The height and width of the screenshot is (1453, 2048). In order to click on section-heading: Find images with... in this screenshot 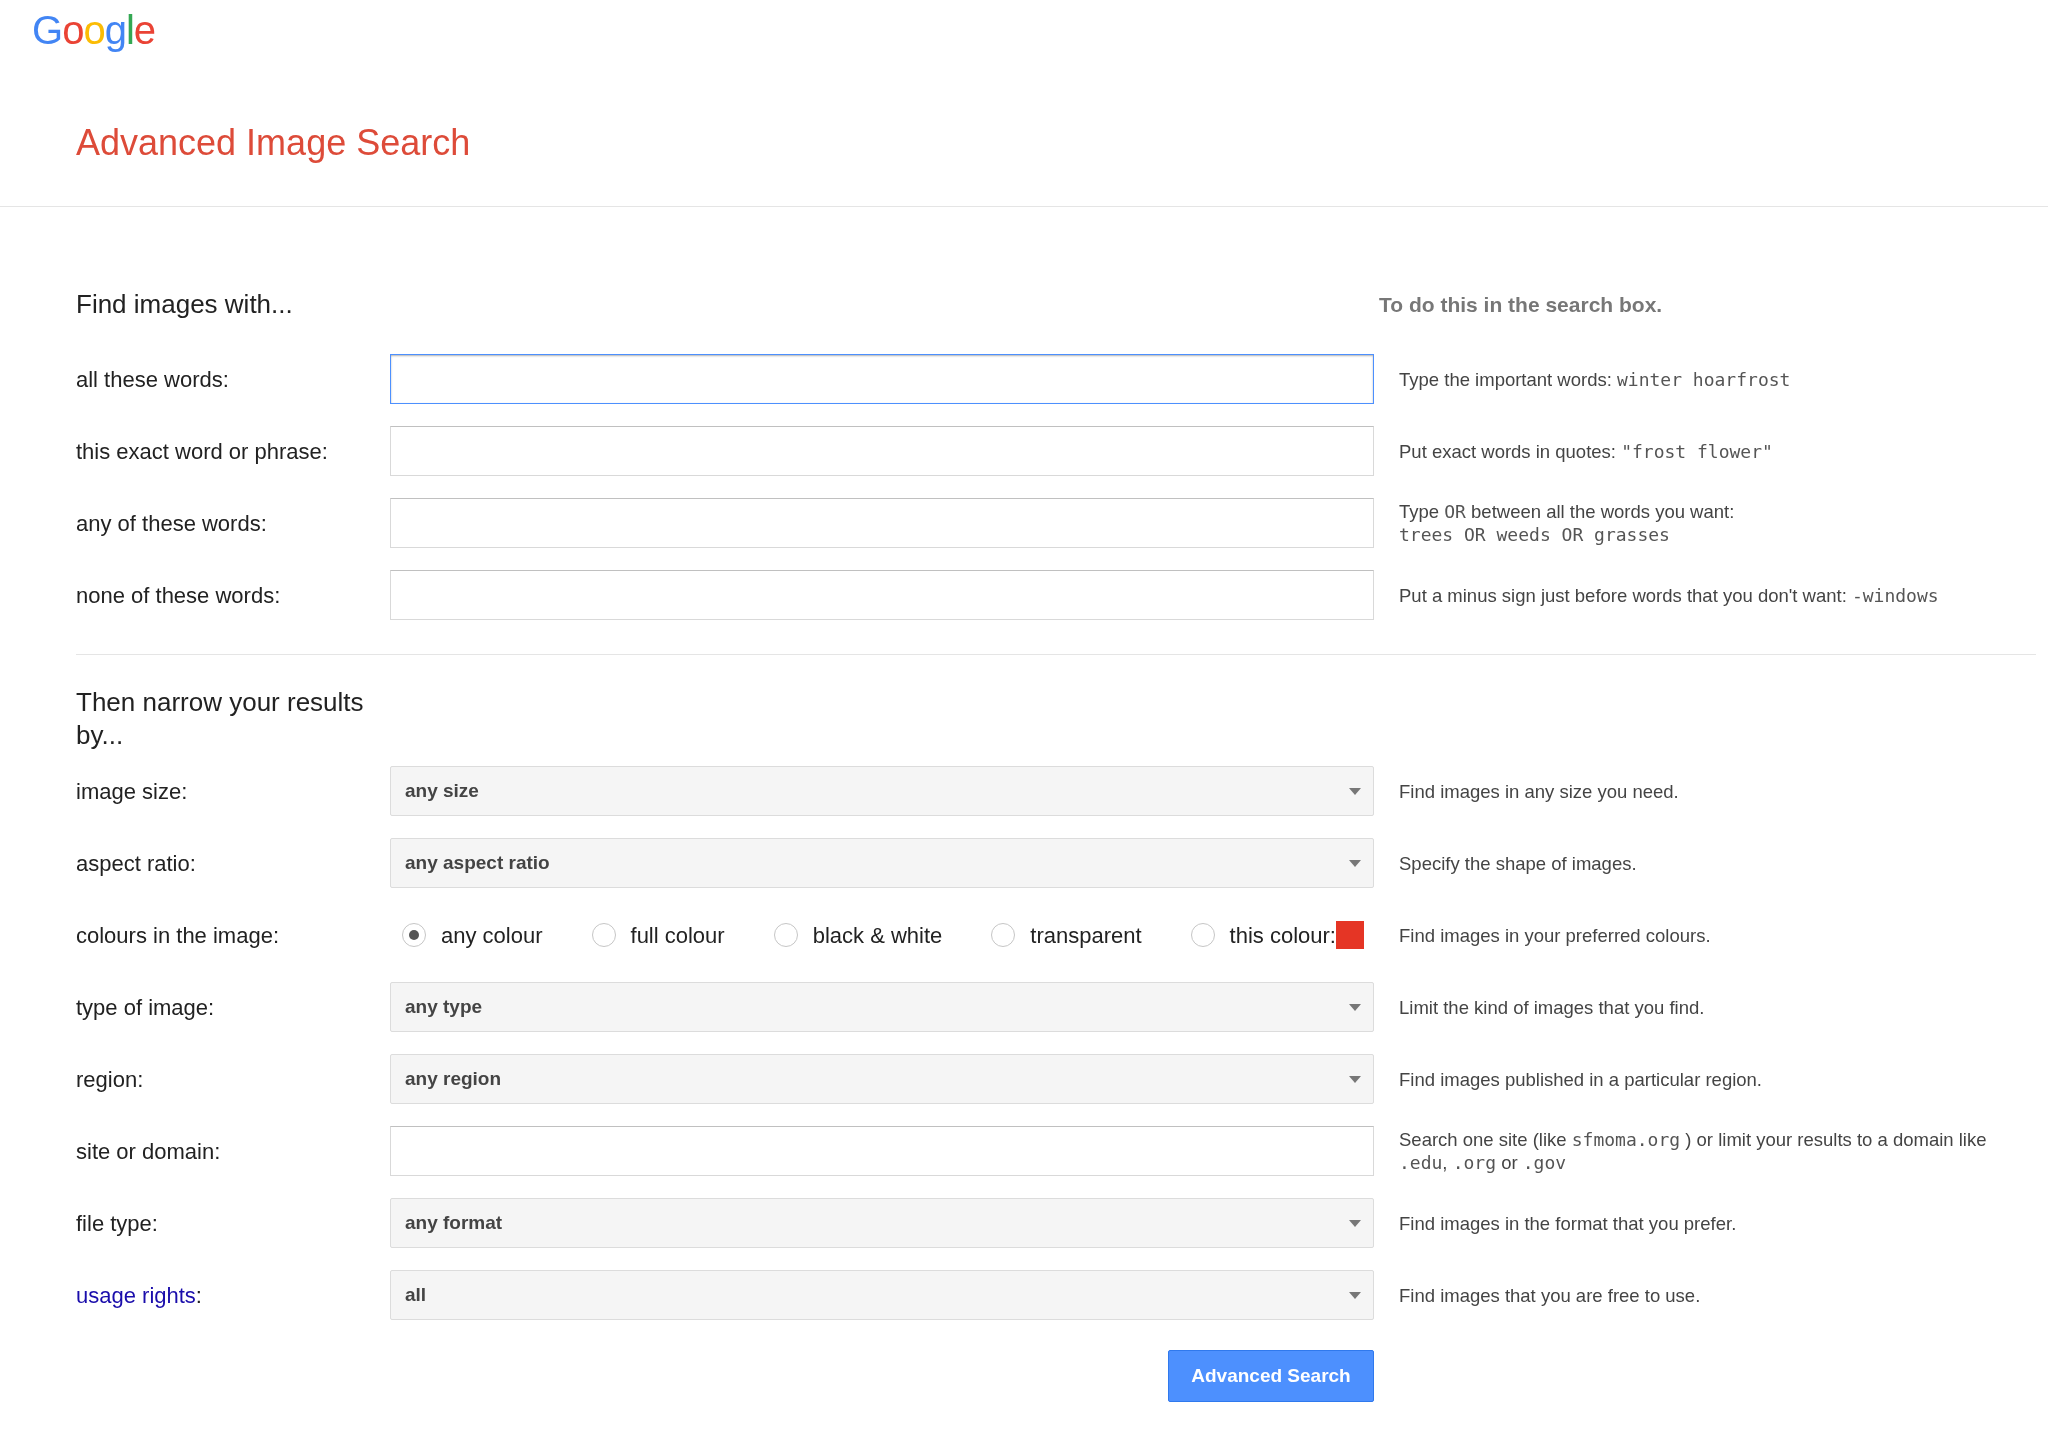, I will do `click(185, 304)`.